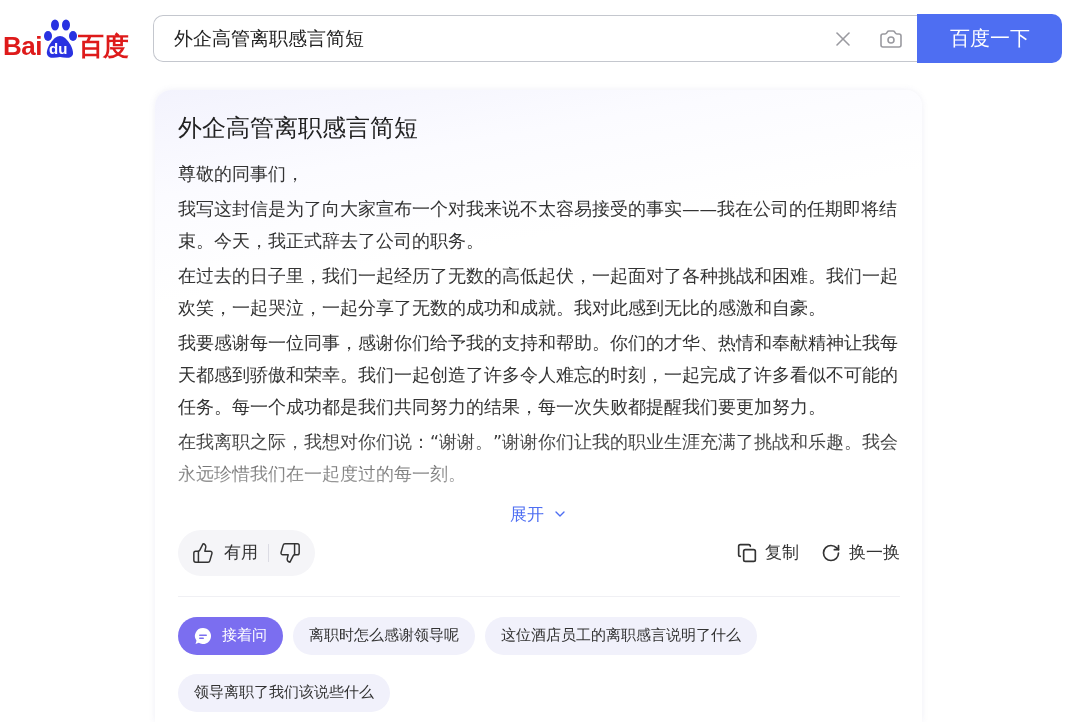 Image resolution: width=1080 pixels, height=722 pixels. I want to click on answer-paragraph: 我写这封信是为了向大家宣布一个对我来说不太容易接受的事实——我在公司的任期即将结束。今天，我正式辞去了公司的职务。, so click(538, 225).